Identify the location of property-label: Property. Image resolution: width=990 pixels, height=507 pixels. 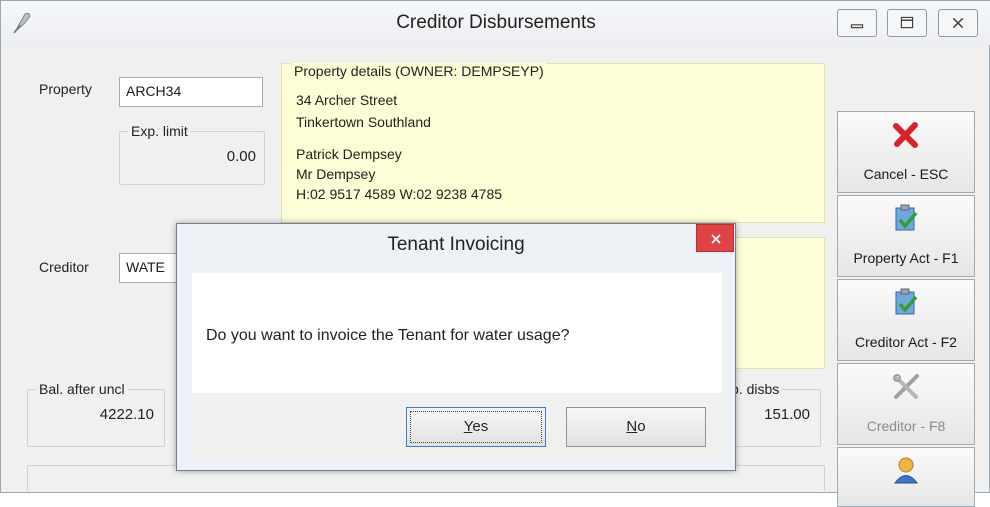
(65, 89).